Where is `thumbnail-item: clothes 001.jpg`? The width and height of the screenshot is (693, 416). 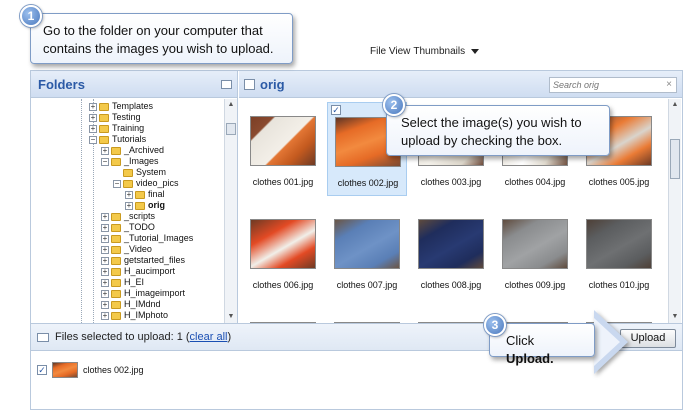
thumbnail-item: clothes 001.jpg is located at coordinates (283, 149).